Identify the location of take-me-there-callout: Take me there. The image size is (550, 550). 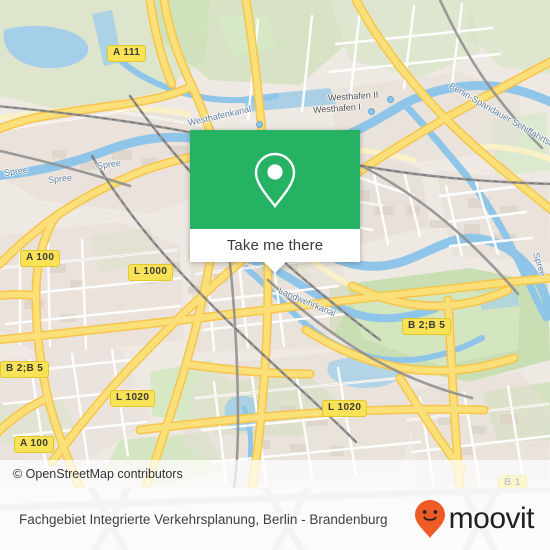
(275, 201).